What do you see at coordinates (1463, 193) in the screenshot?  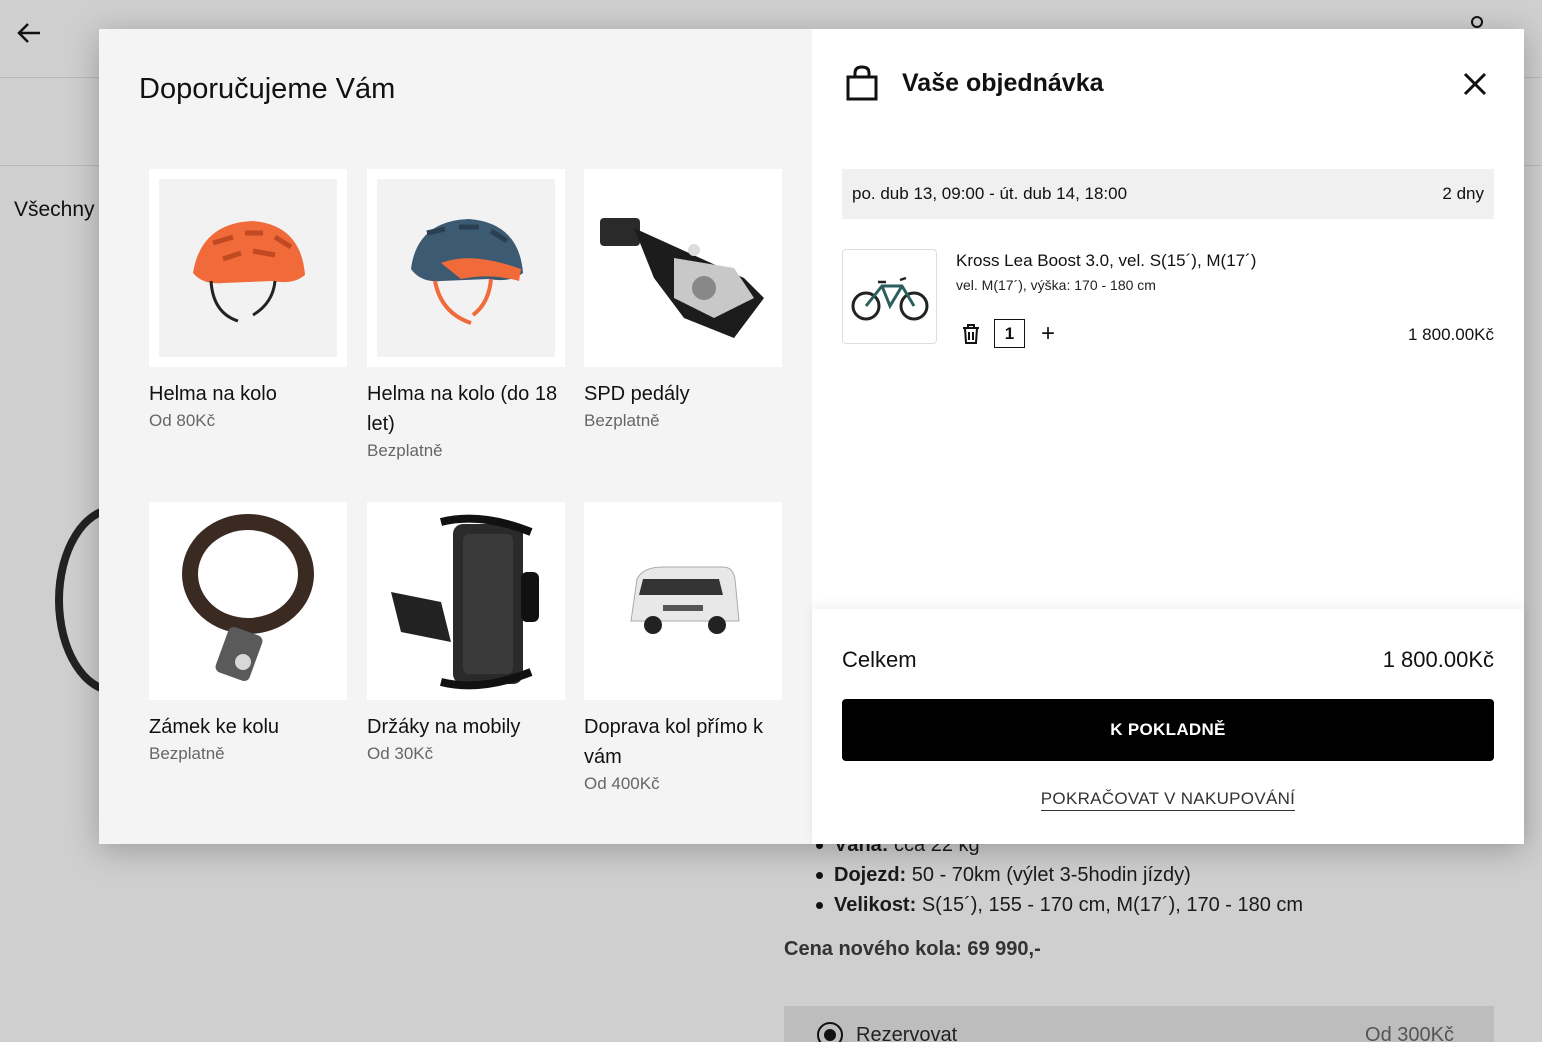 I see `rental-duration: 2 dny` at bounding box center [1463, 193].